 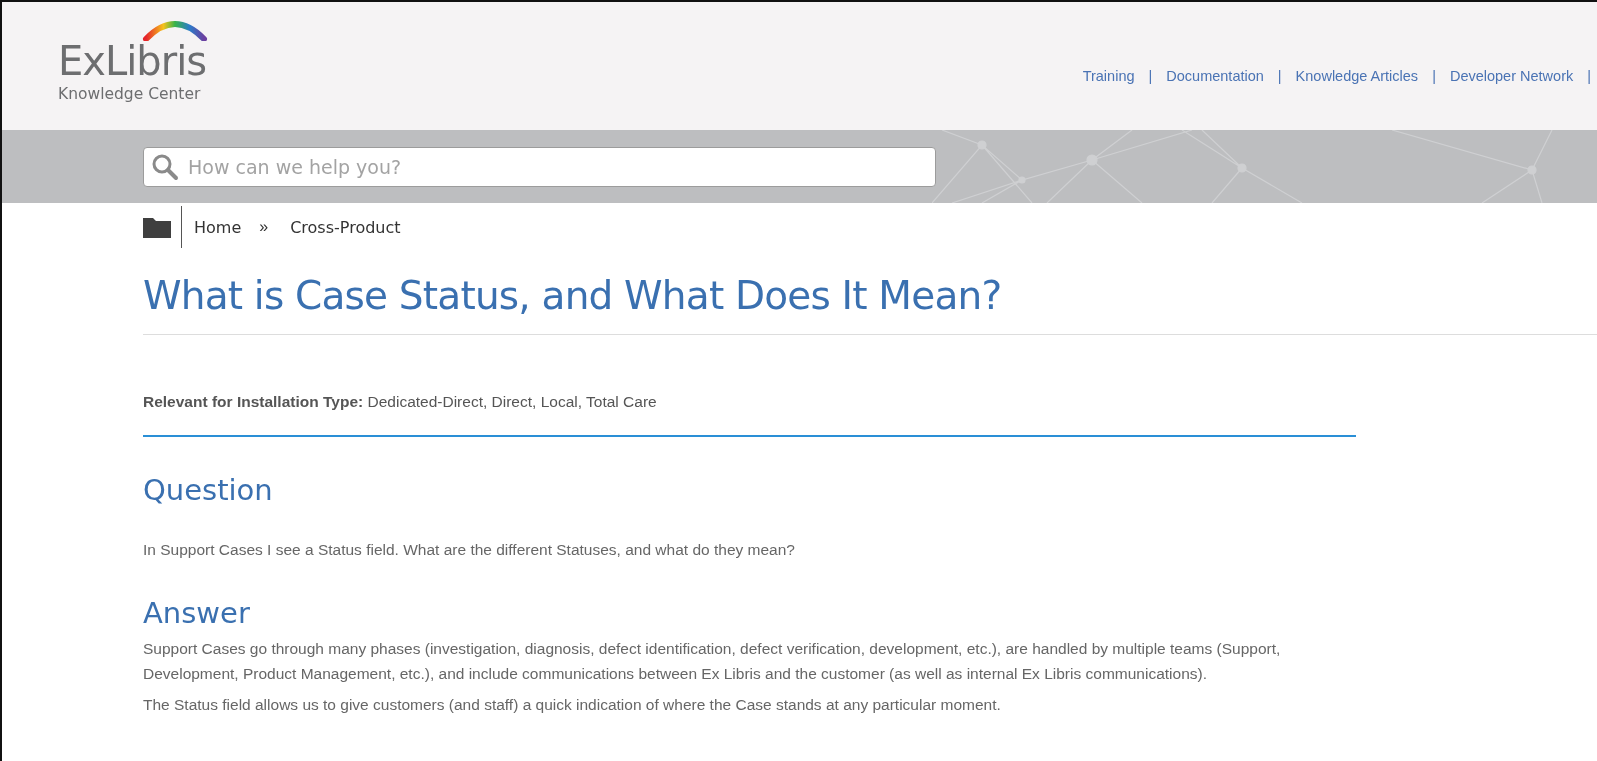 What do you see at coordinates (1357, 76) in the screenshot?
I see `nav-link: Knowledge Articles` at bounding box center [1357, 76].